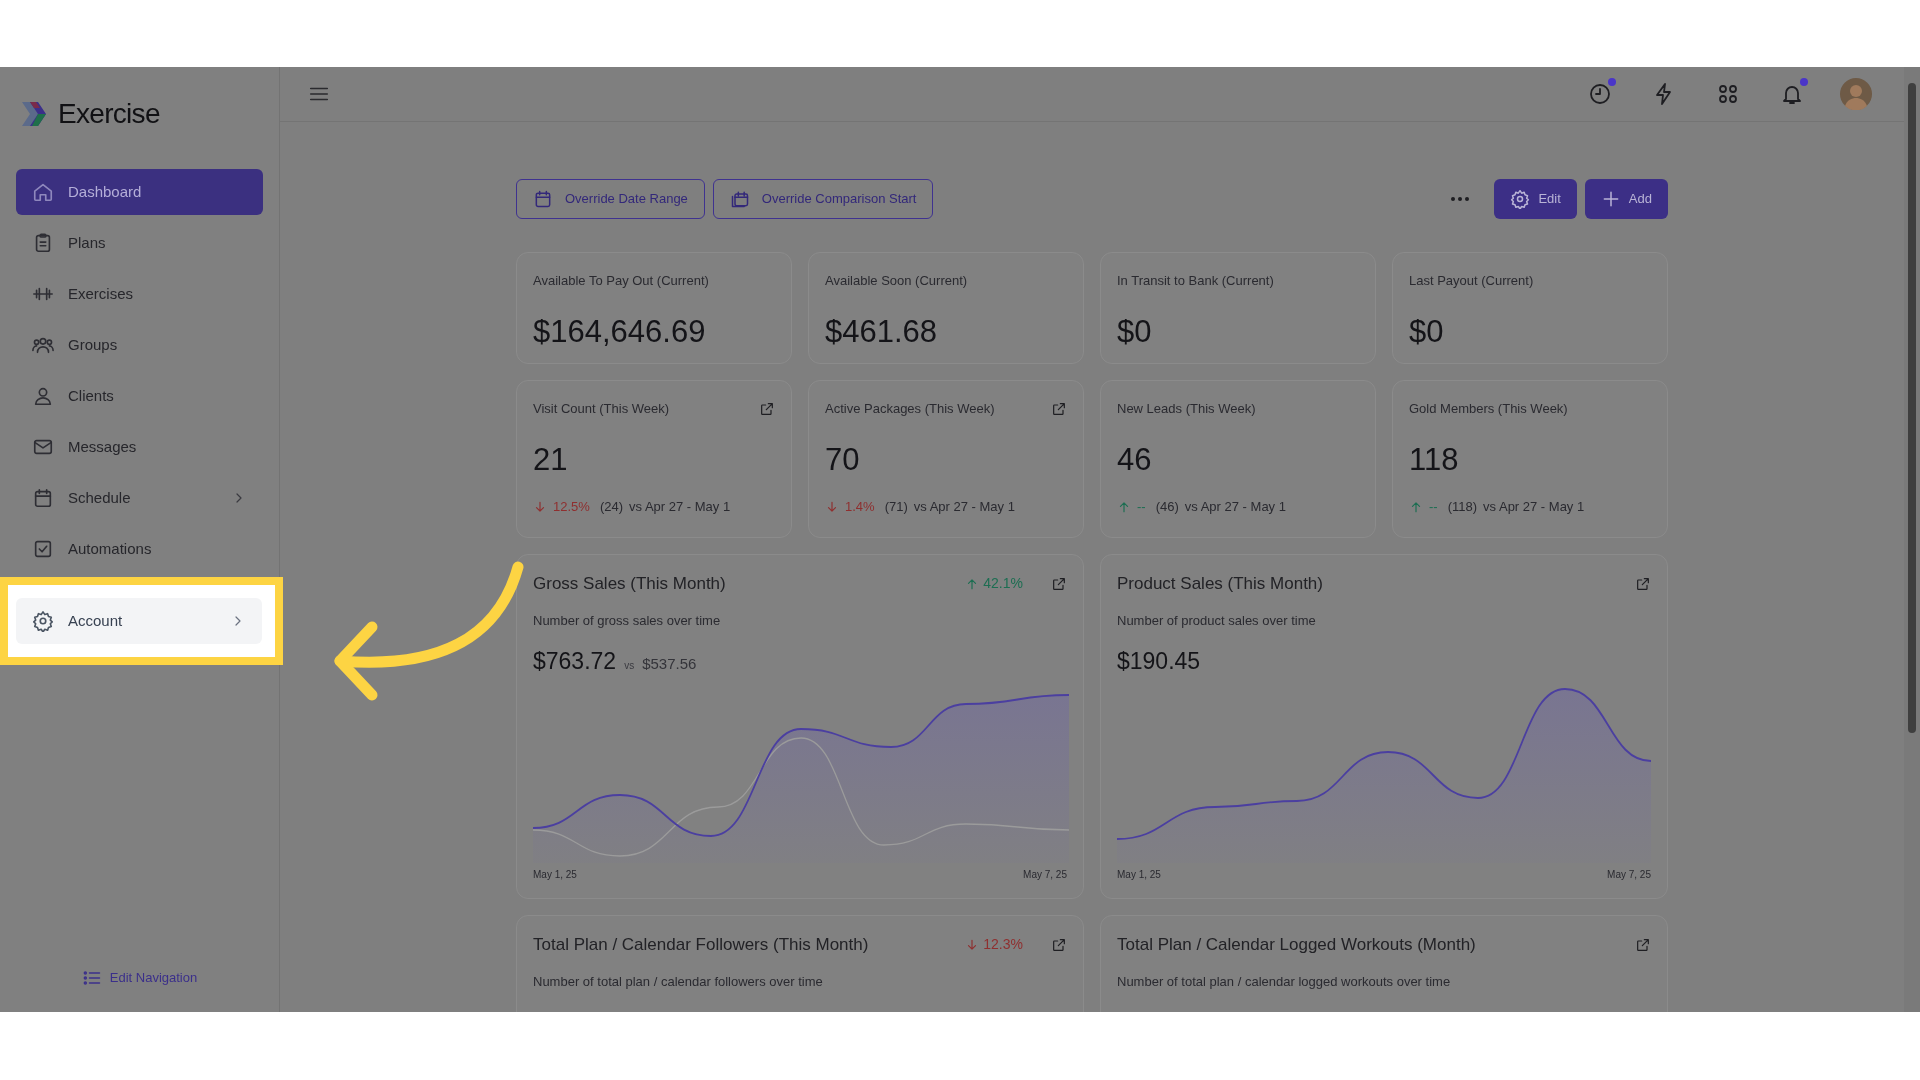  I want to click on action-button: Add, so click(1626, 199).